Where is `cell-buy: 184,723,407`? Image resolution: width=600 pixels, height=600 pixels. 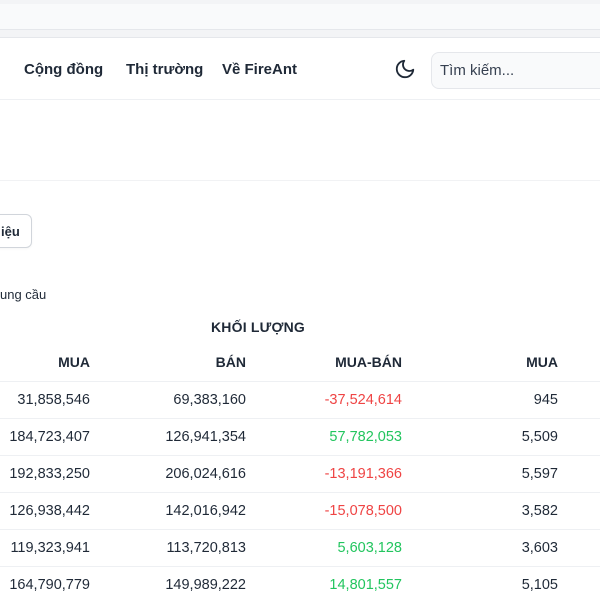 cell-buy: 184,723,407 is located at coordinates (49, 437).